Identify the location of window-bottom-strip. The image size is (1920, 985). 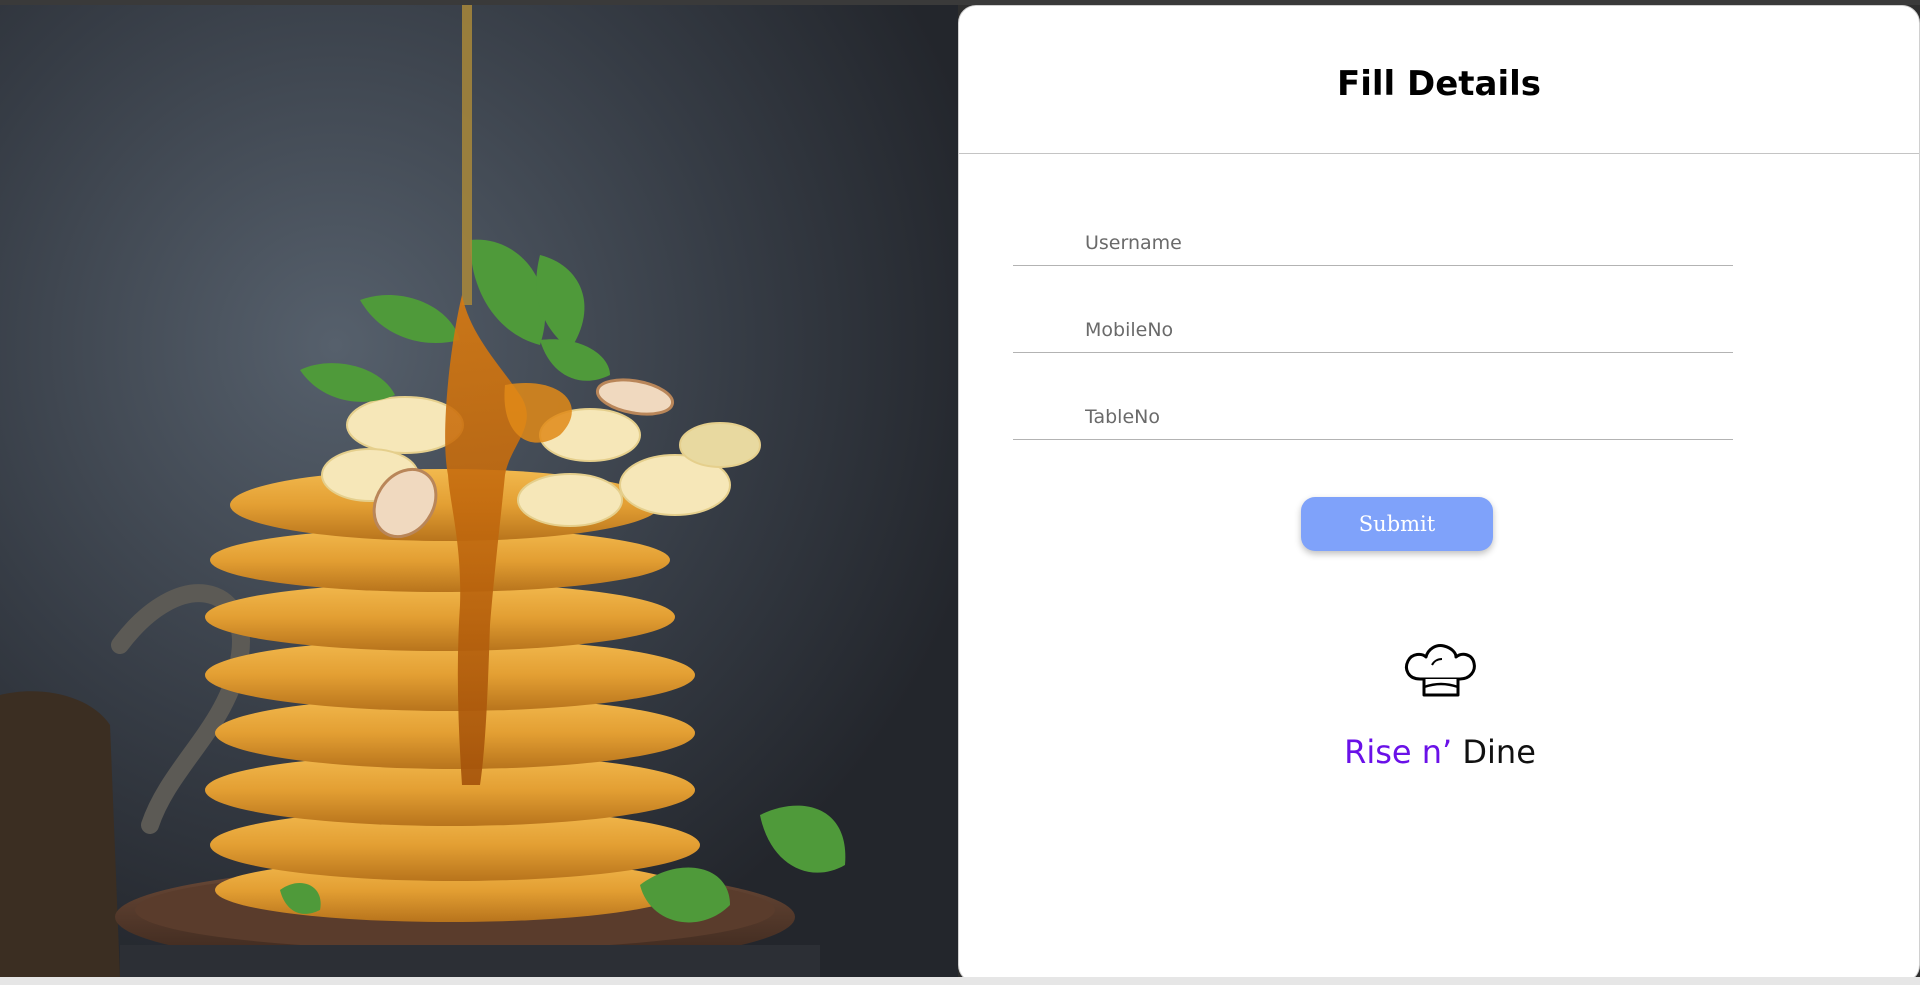
(960, 981).